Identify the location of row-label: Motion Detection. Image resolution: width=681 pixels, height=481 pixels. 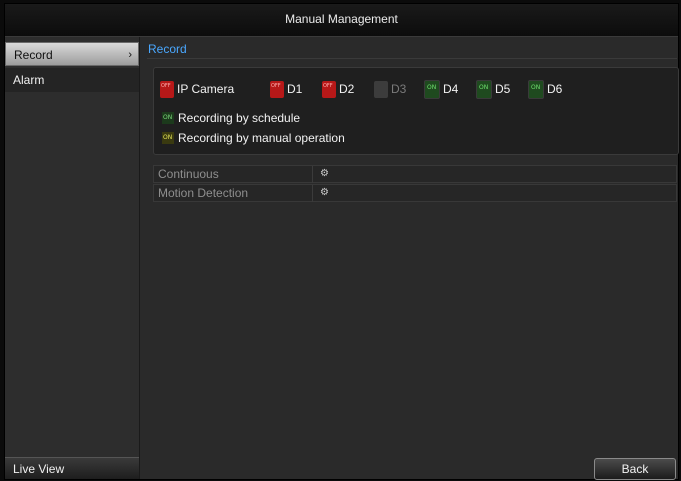
(203, 193).